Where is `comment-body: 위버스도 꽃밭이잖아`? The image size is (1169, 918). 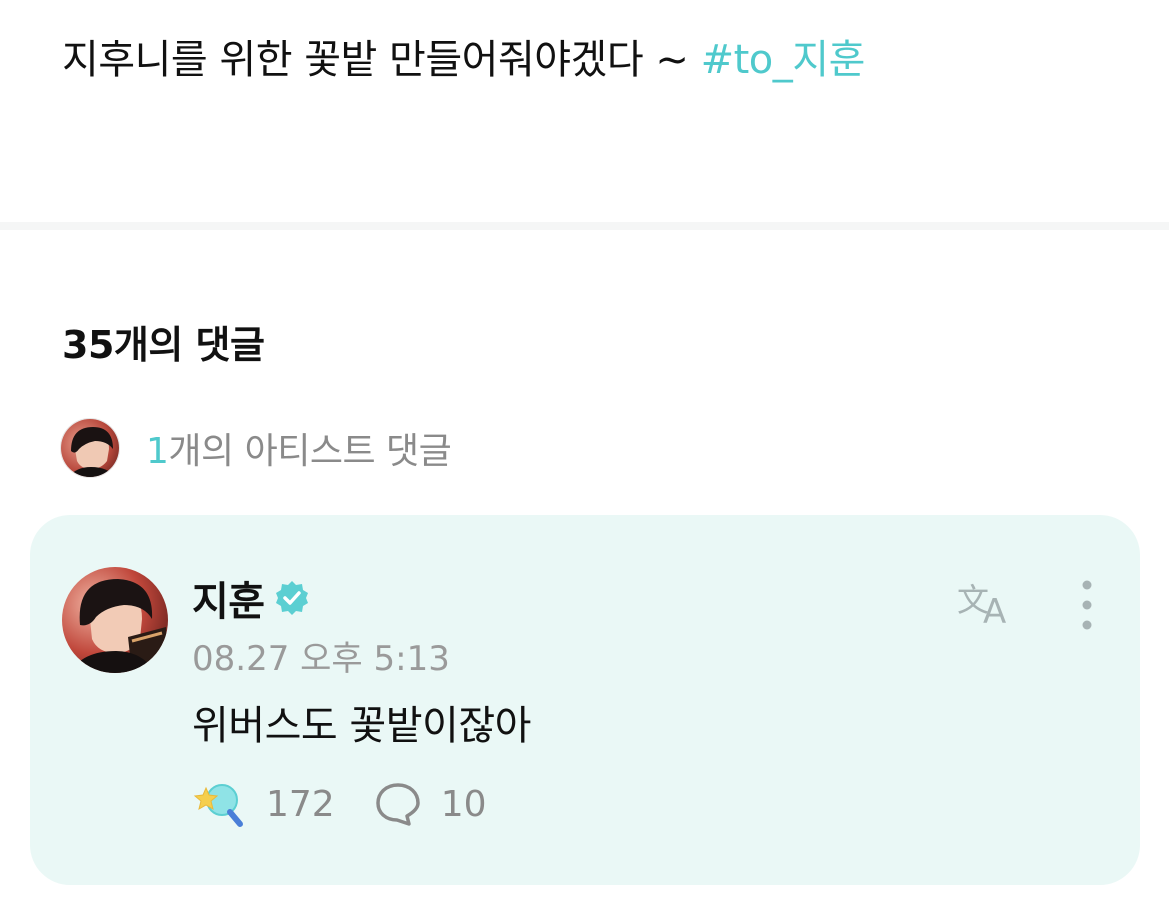
comment-body: 위버스도 꽃밭이잖아 is located at coordinates (361, 726).